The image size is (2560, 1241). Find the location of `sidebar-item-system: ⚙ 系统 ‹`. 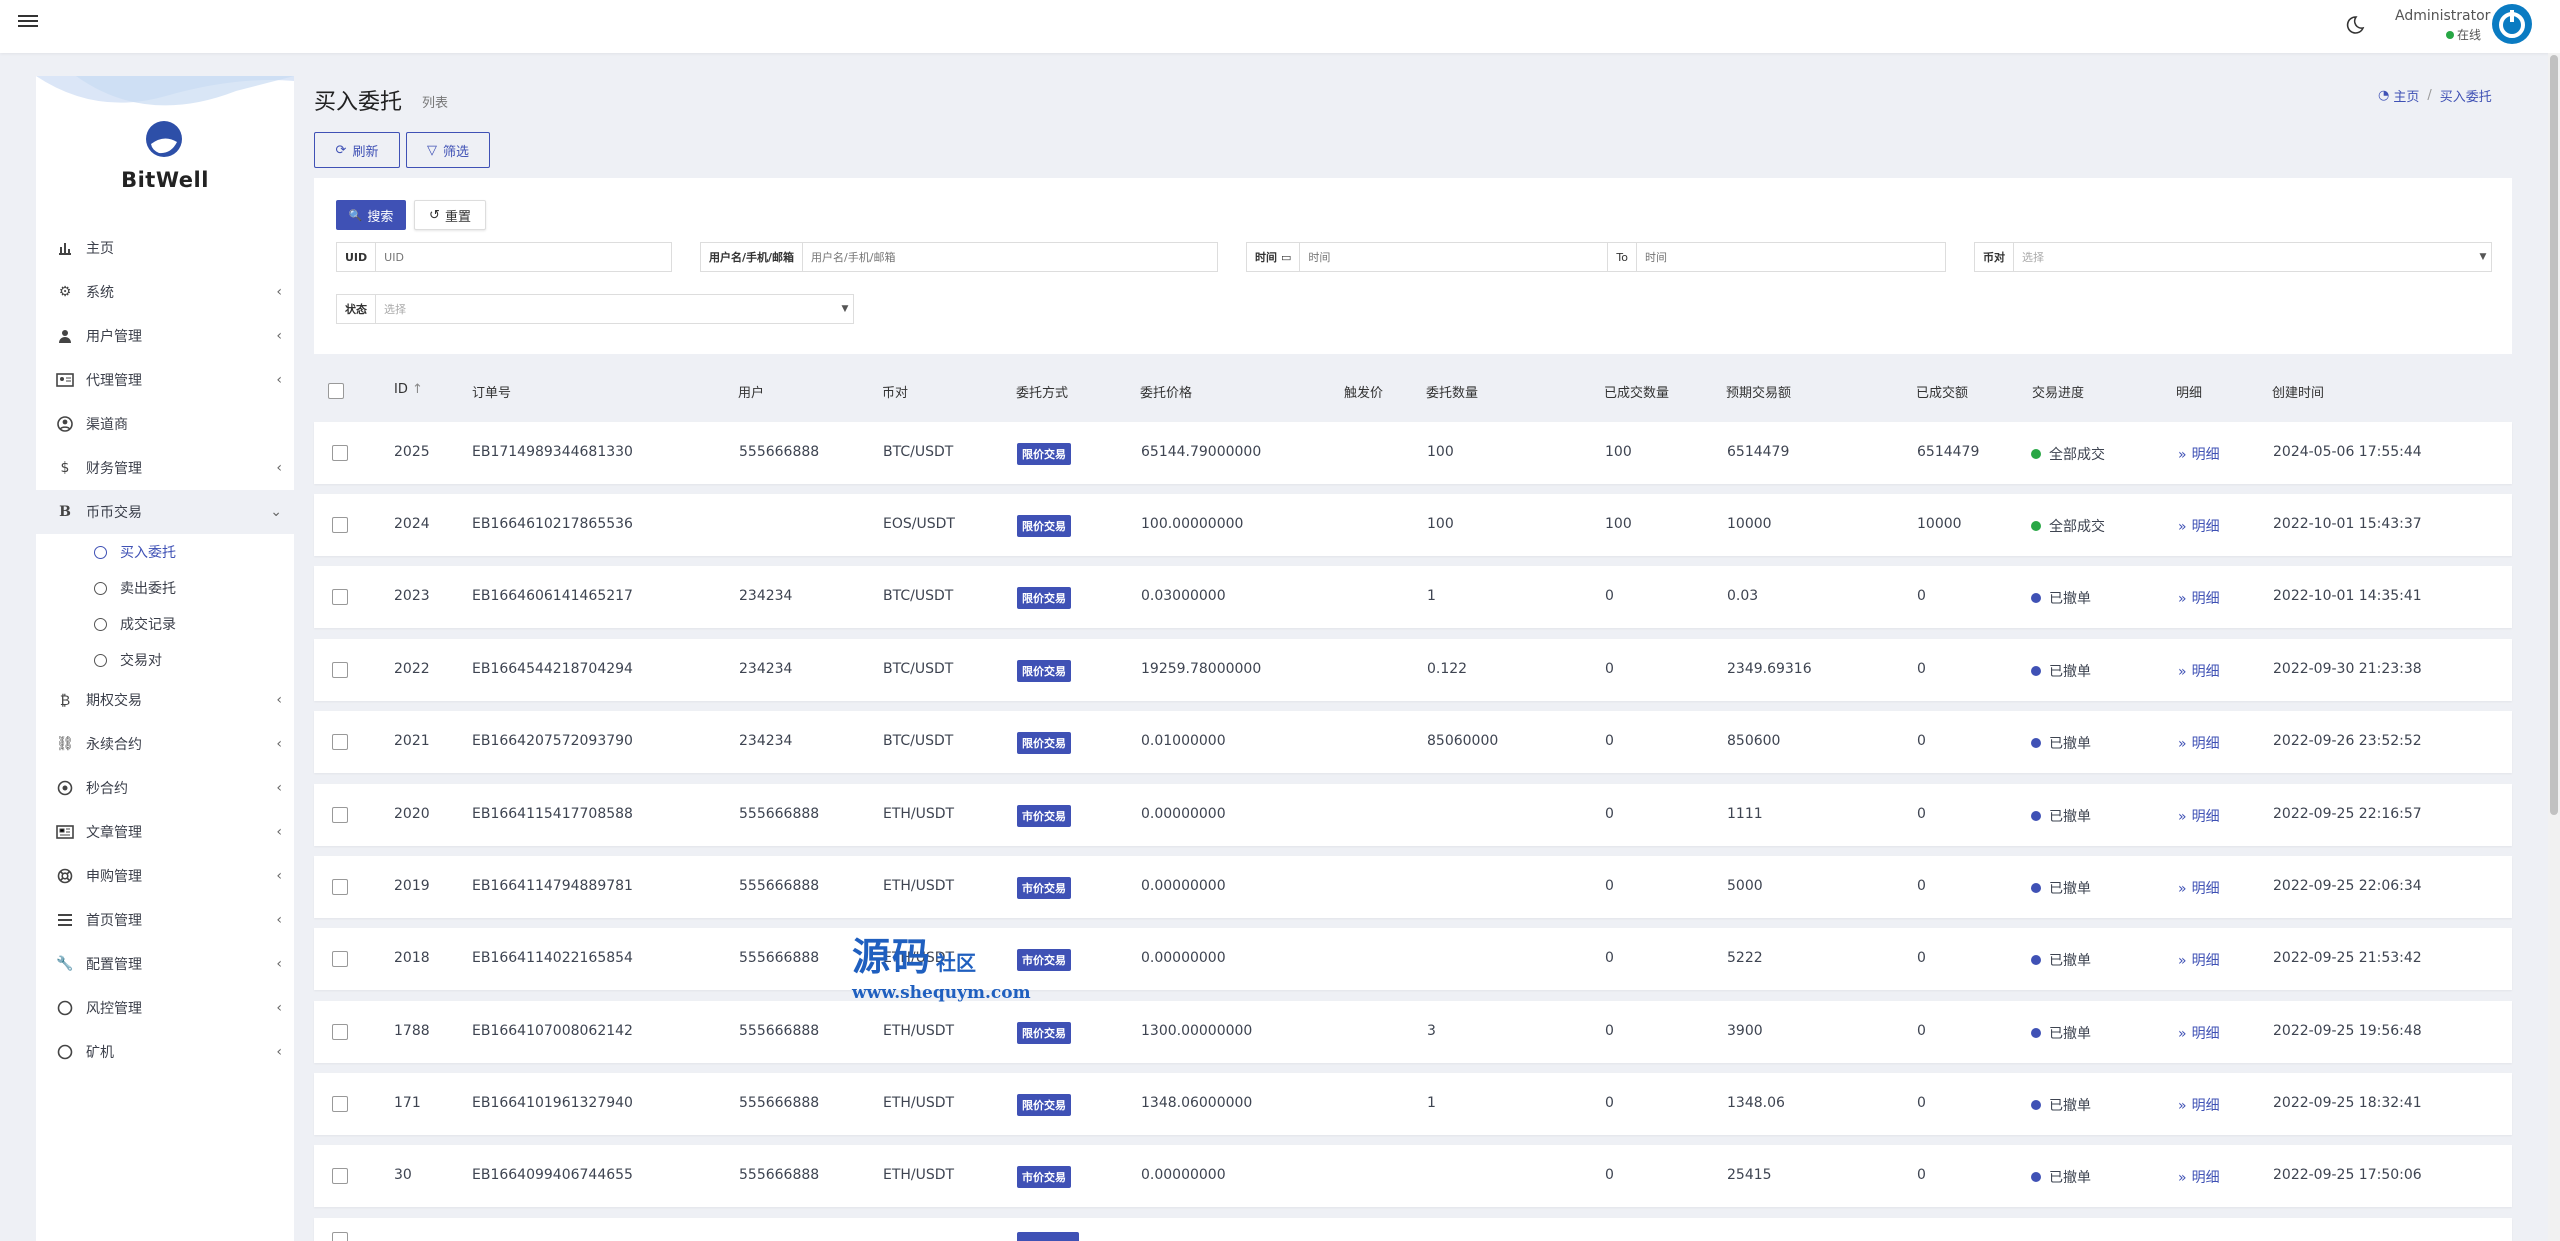

sidebar-item-system: ⚙ 系统 ‹ is located at coordinates (165, 292).